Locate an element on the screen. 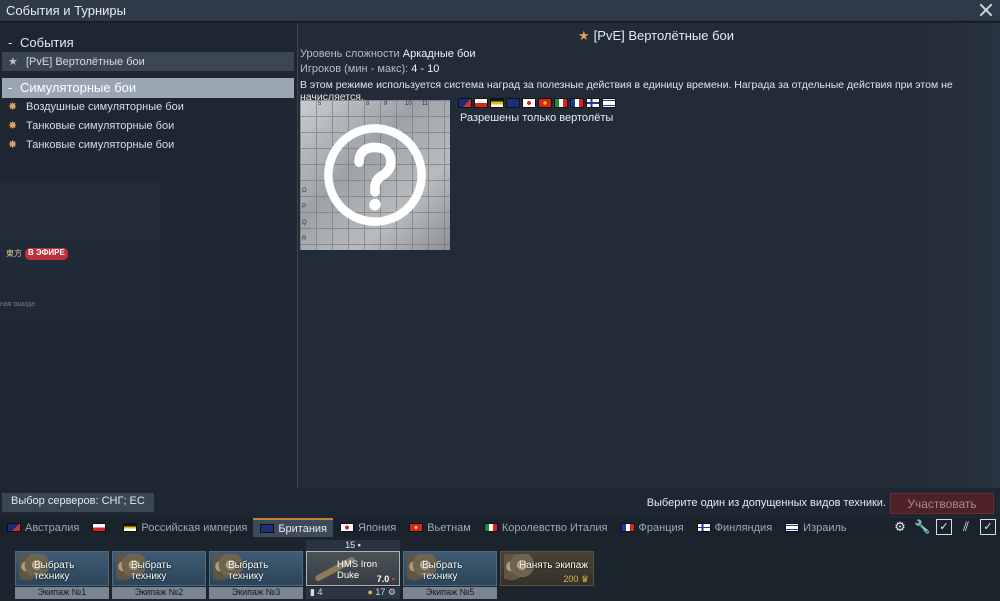  map-preview: 5 8 9 10 11 O P Q R is located at coordinates (375, 175).